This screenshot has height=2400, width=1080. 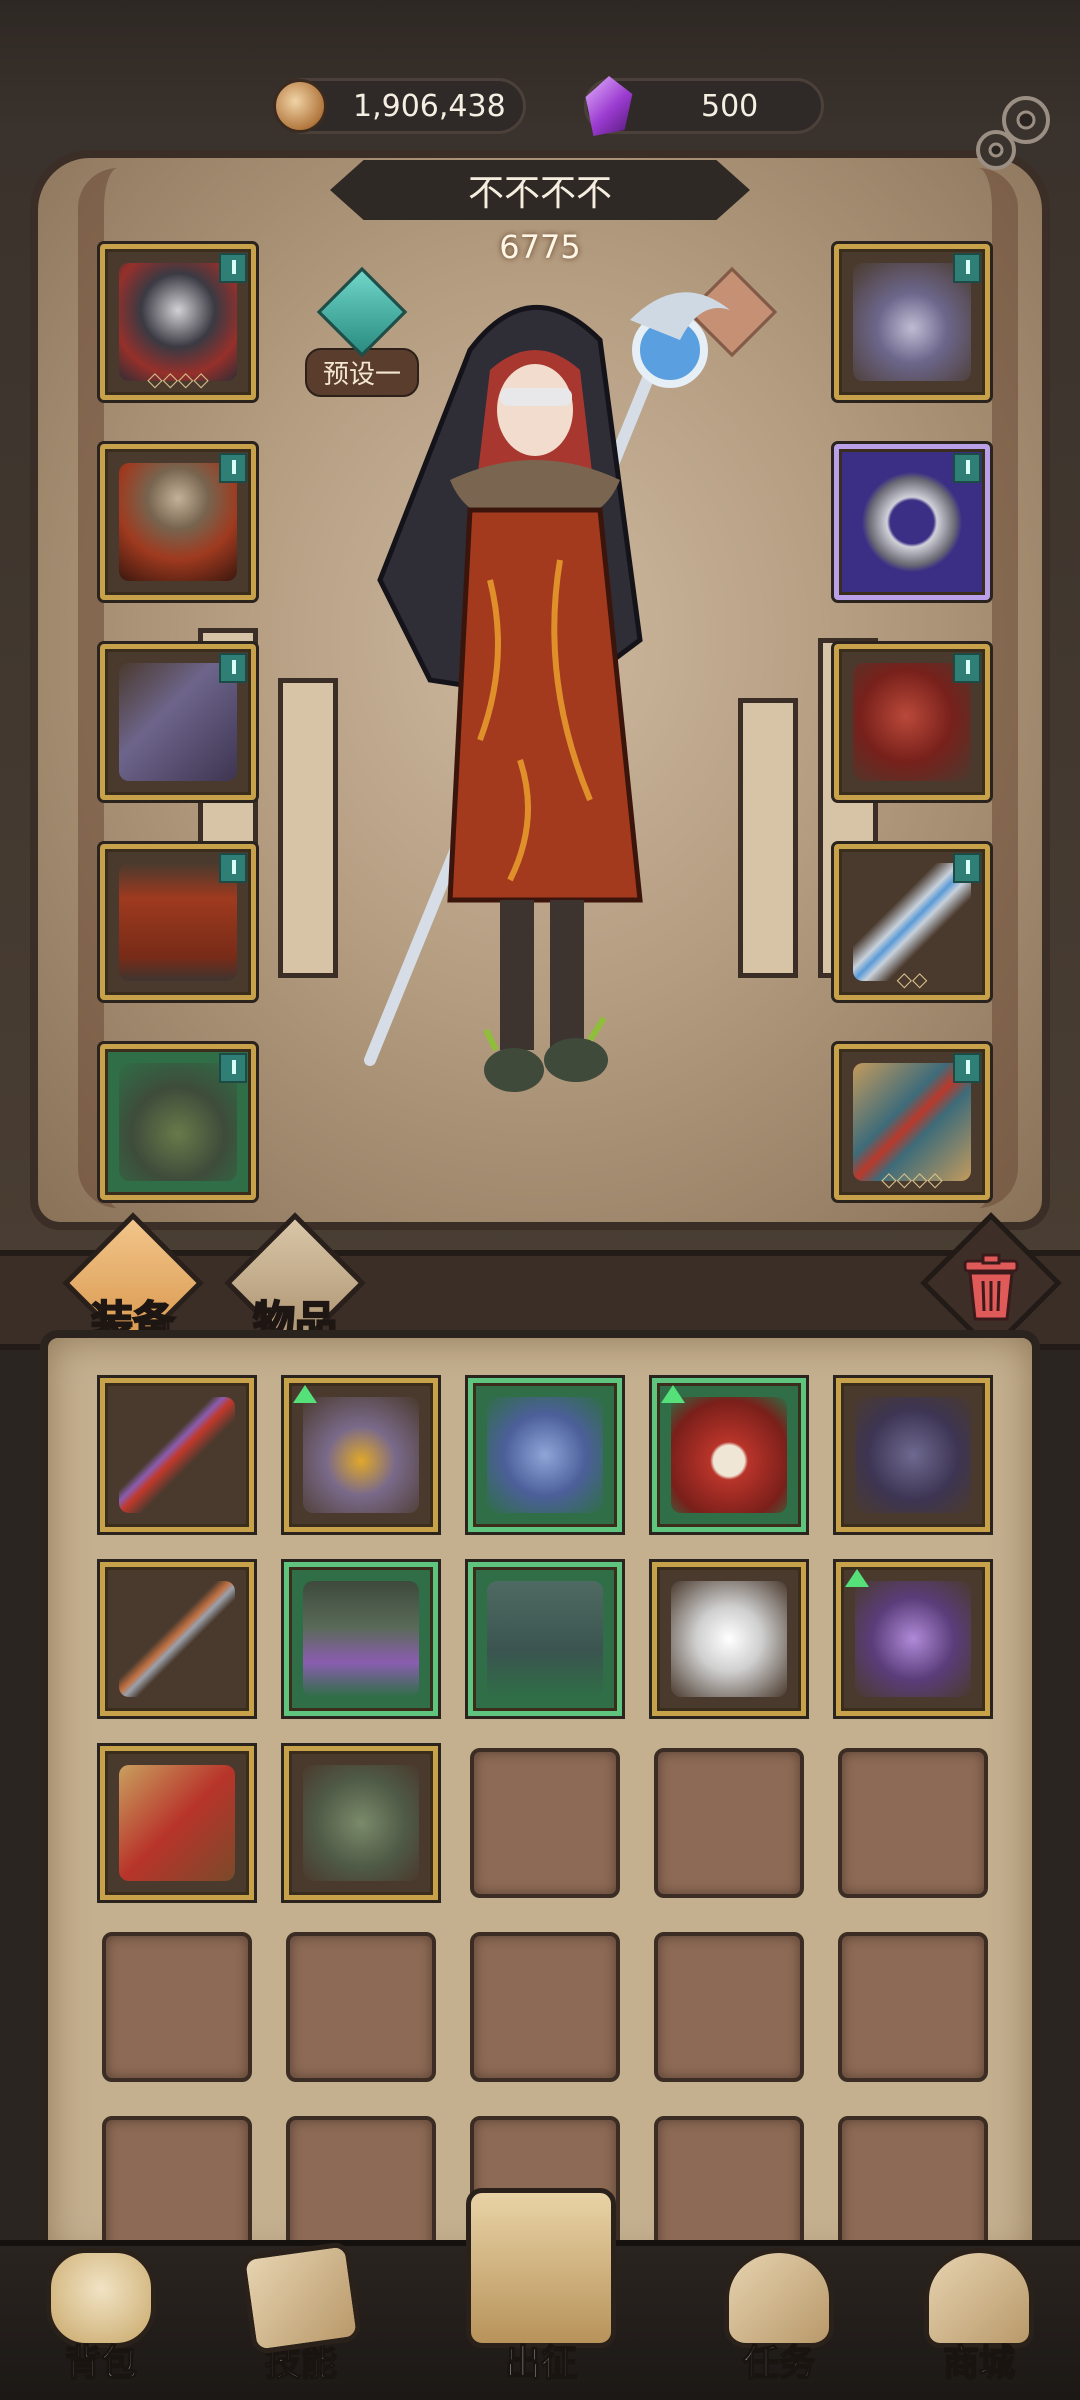 I want to click on nav-backpack: 背包, so click(x=101, y=2323).